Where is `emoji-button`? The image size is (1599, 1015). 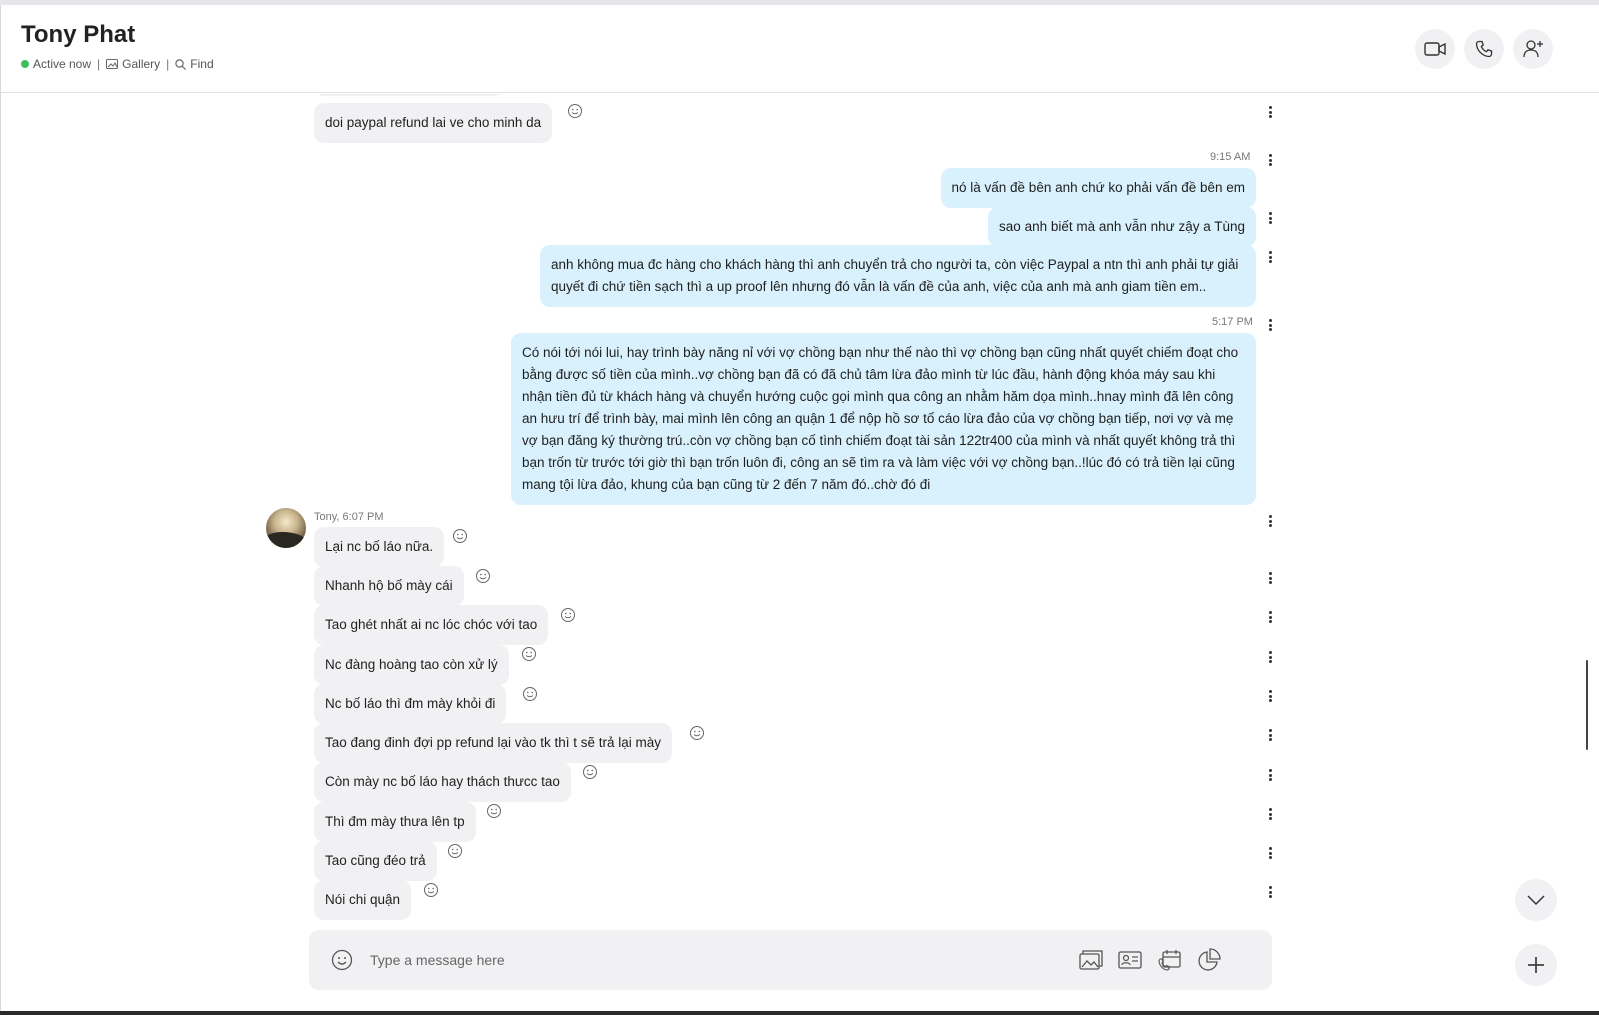
emoji-button is located at coordinates (342, 960).